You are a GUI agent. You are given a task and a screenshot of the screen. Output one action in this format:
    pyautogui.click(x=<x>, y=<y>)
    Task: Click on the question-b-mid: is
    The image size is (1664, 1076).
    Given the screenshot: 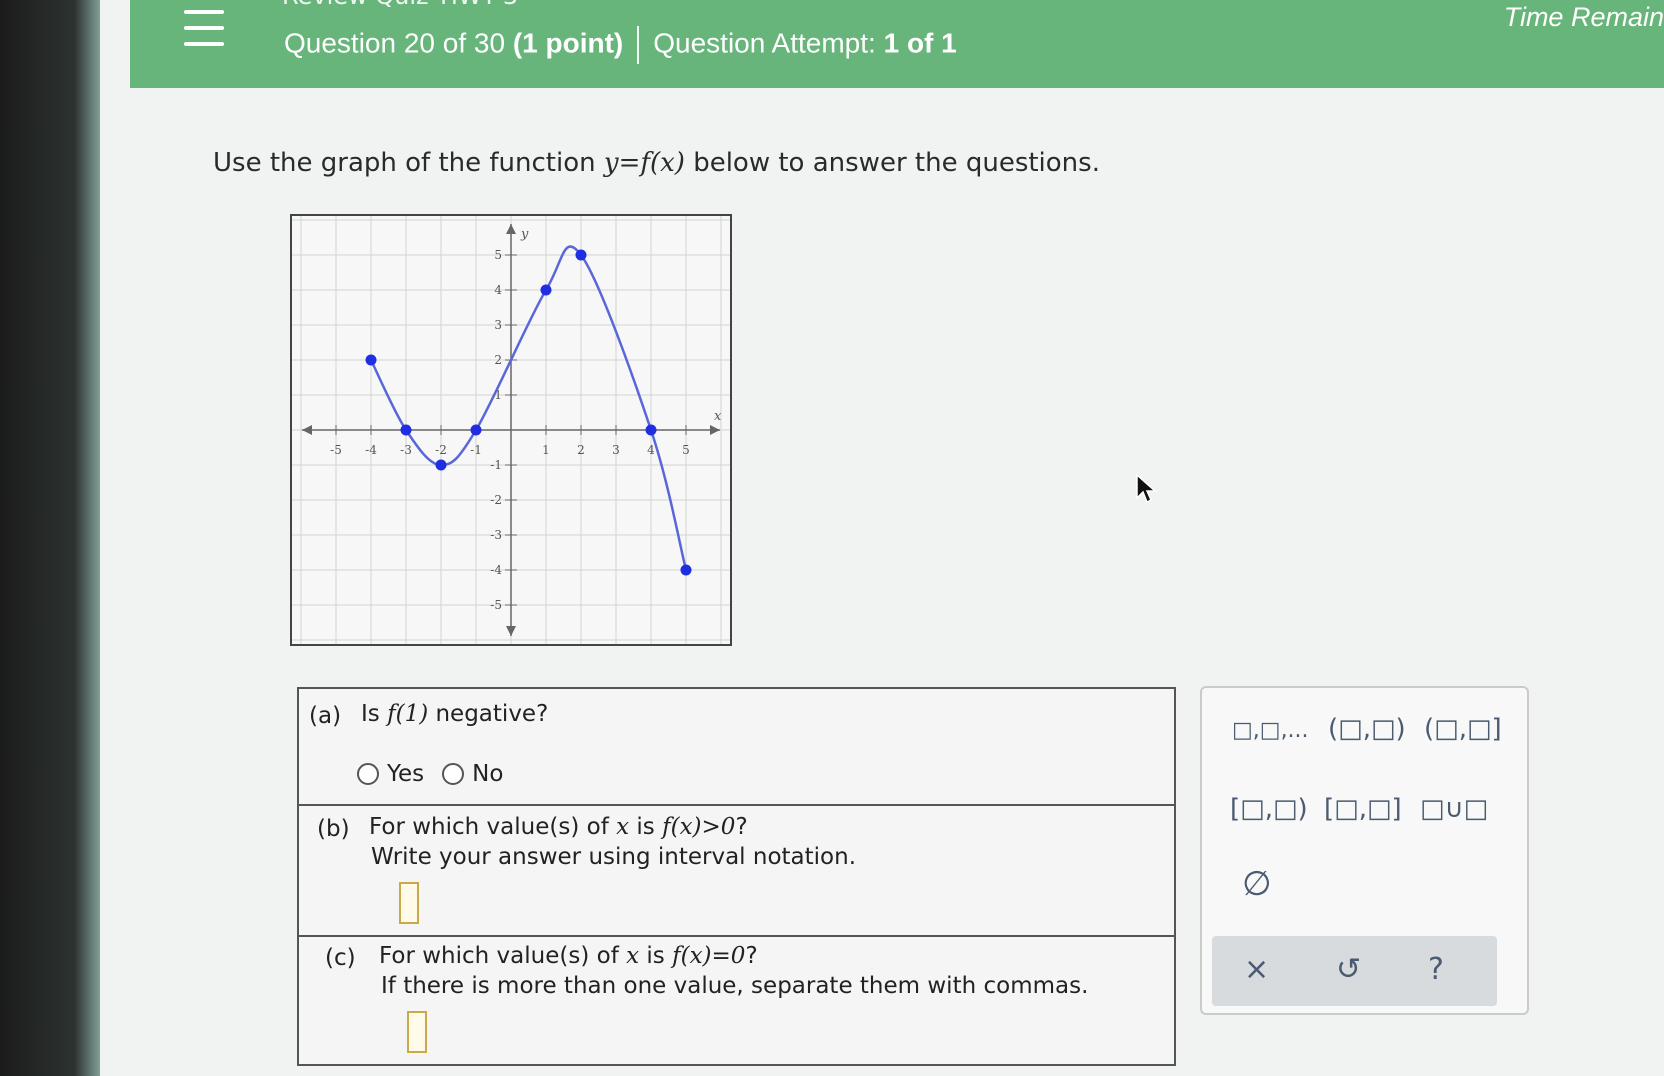 What is the action you would take?
    pyautogui.click(x=646, y=827)
    